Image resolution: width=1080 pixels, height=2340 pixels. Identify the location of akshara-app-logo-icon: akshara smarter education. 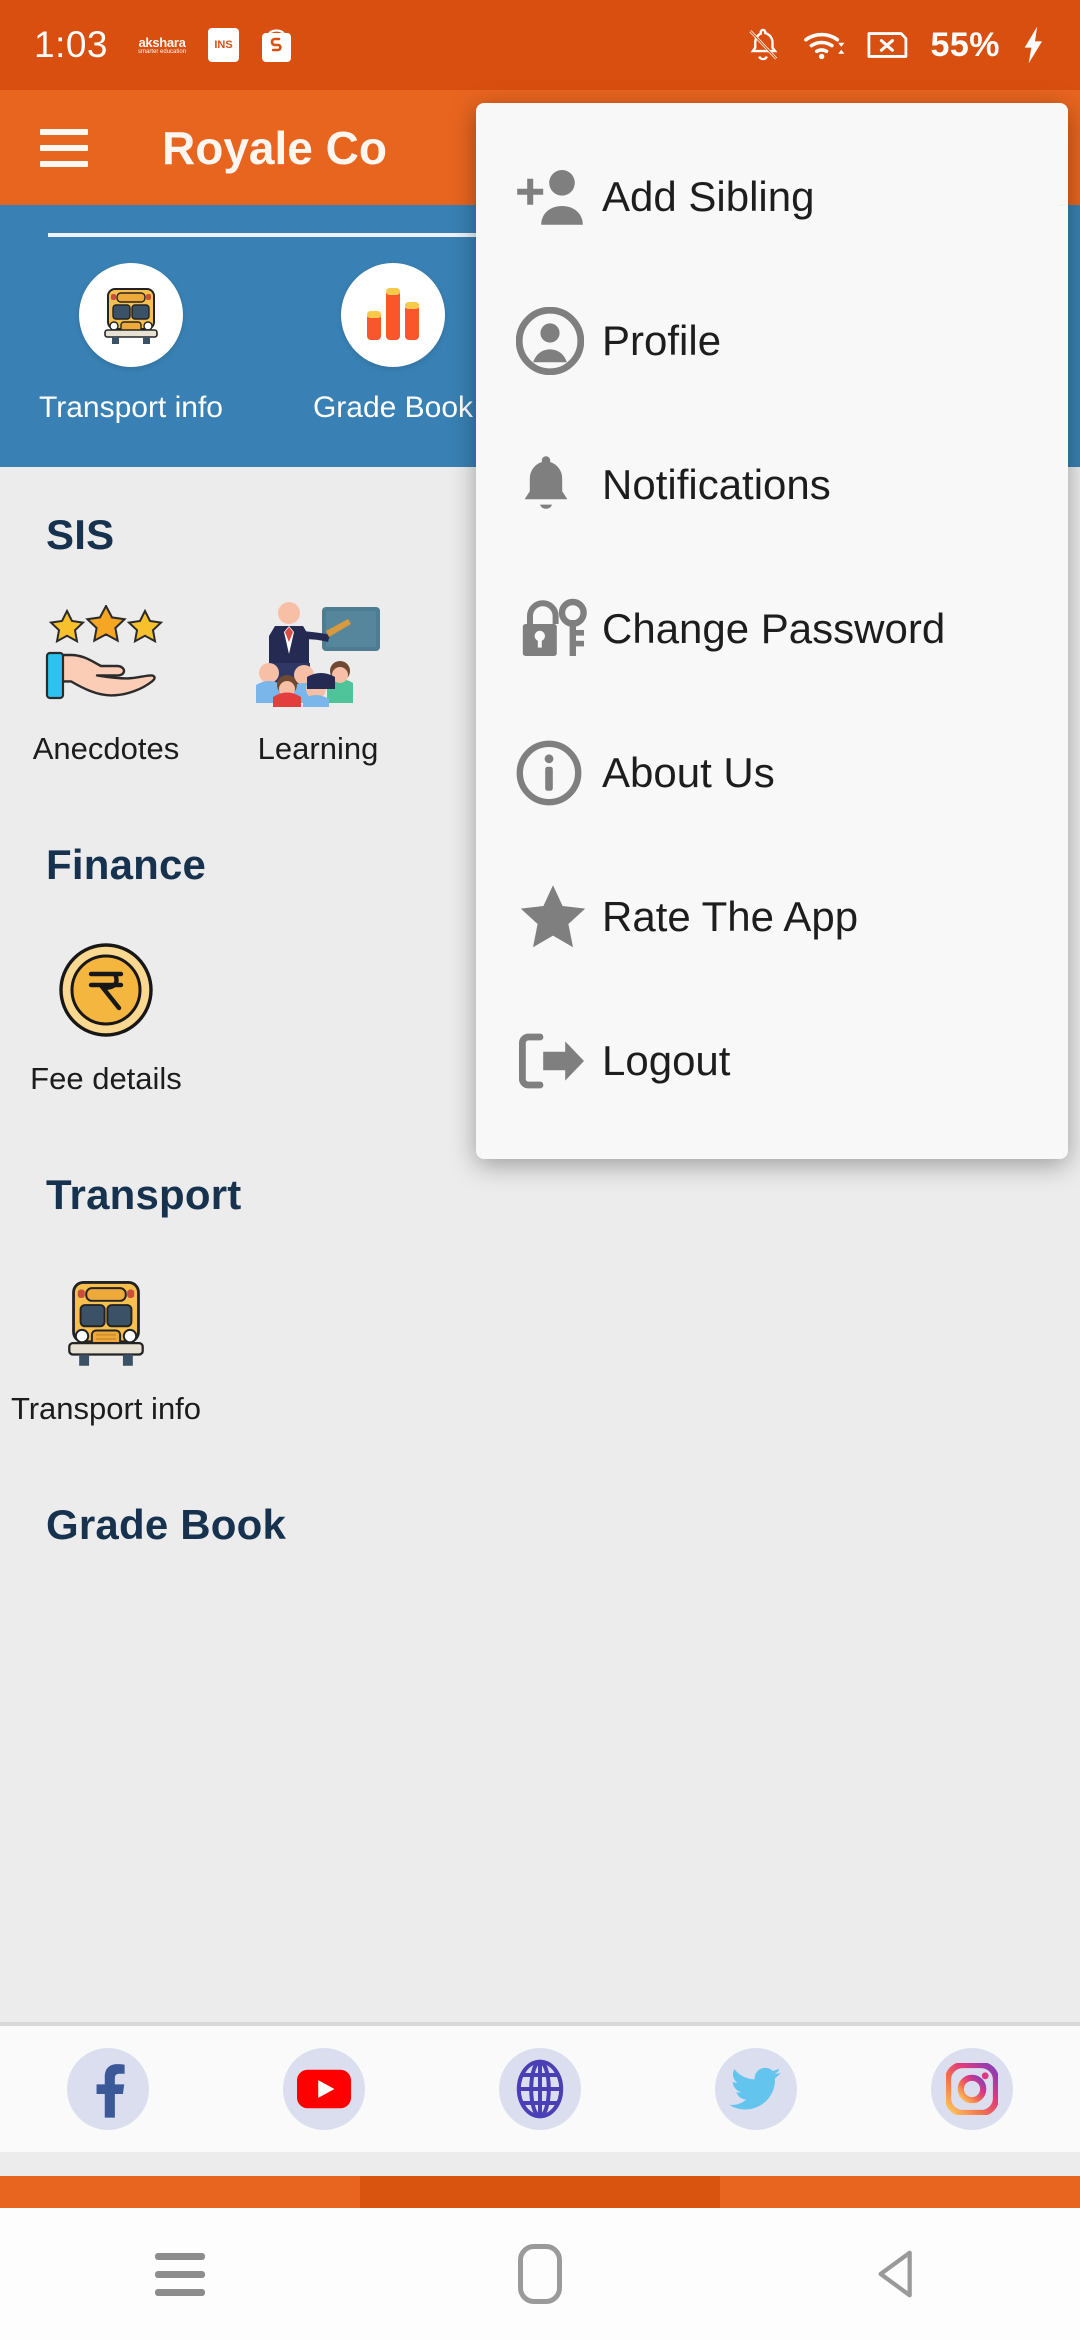
(162, 45).